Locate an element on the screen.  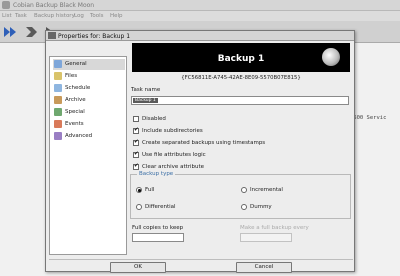
ok-button: OK is located at coordinates (138, 267).